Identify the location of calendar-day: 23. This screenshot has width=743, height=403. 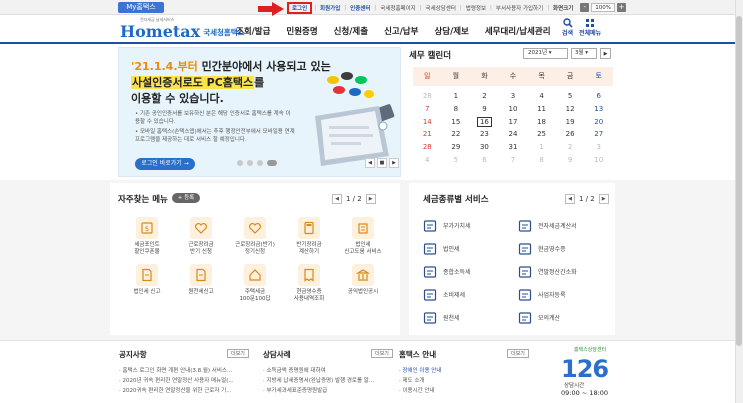
(484, 134).